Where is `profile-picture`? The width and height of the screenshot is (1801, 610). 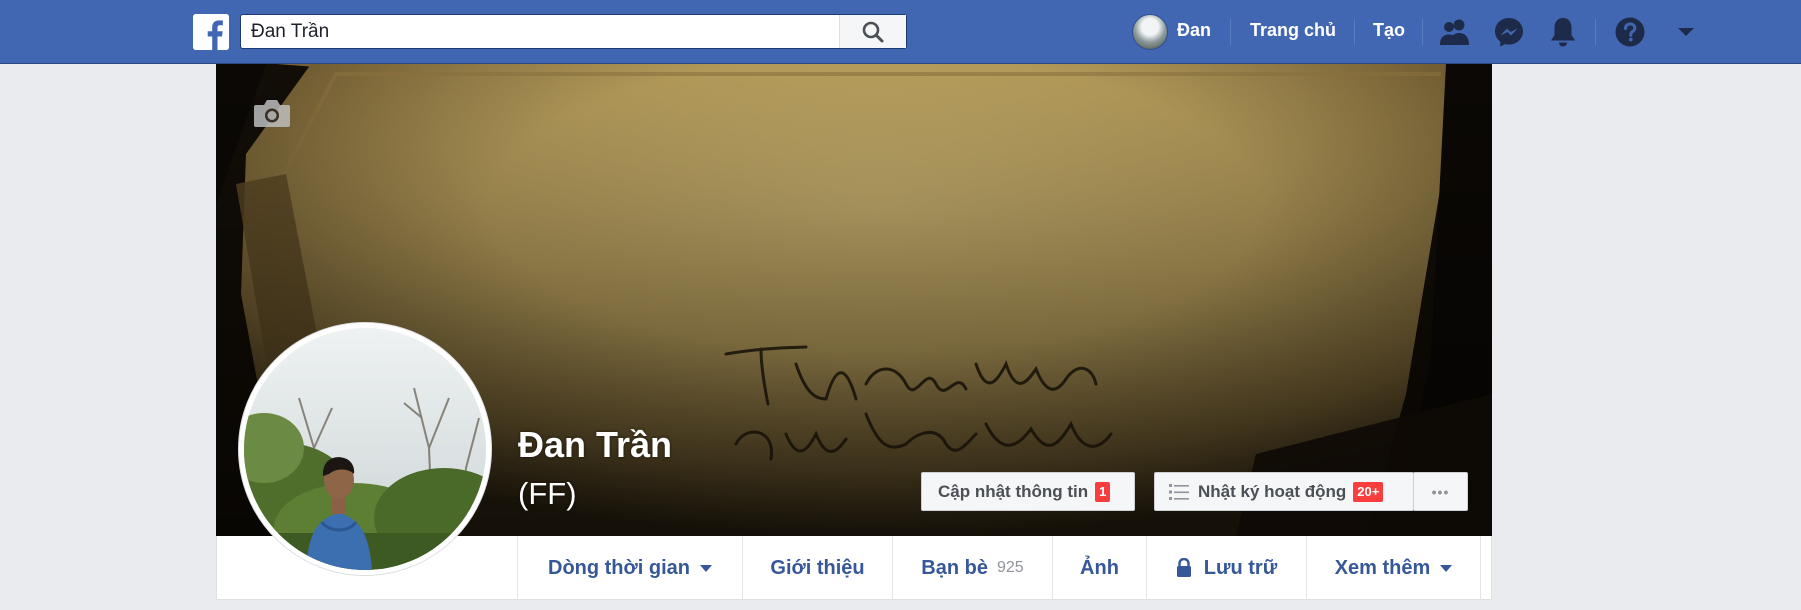
profile-picture is located at coordinates (365, 449).